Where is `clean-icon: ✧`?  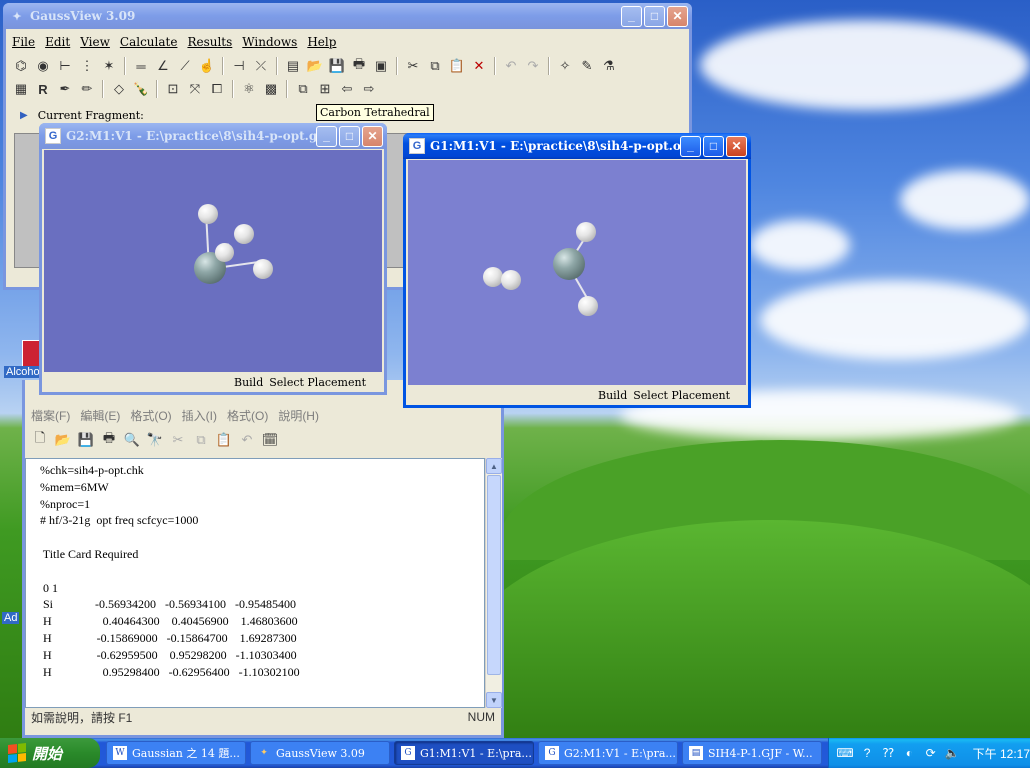
clean-icon: ✧ is located at coordinates (565, 66).